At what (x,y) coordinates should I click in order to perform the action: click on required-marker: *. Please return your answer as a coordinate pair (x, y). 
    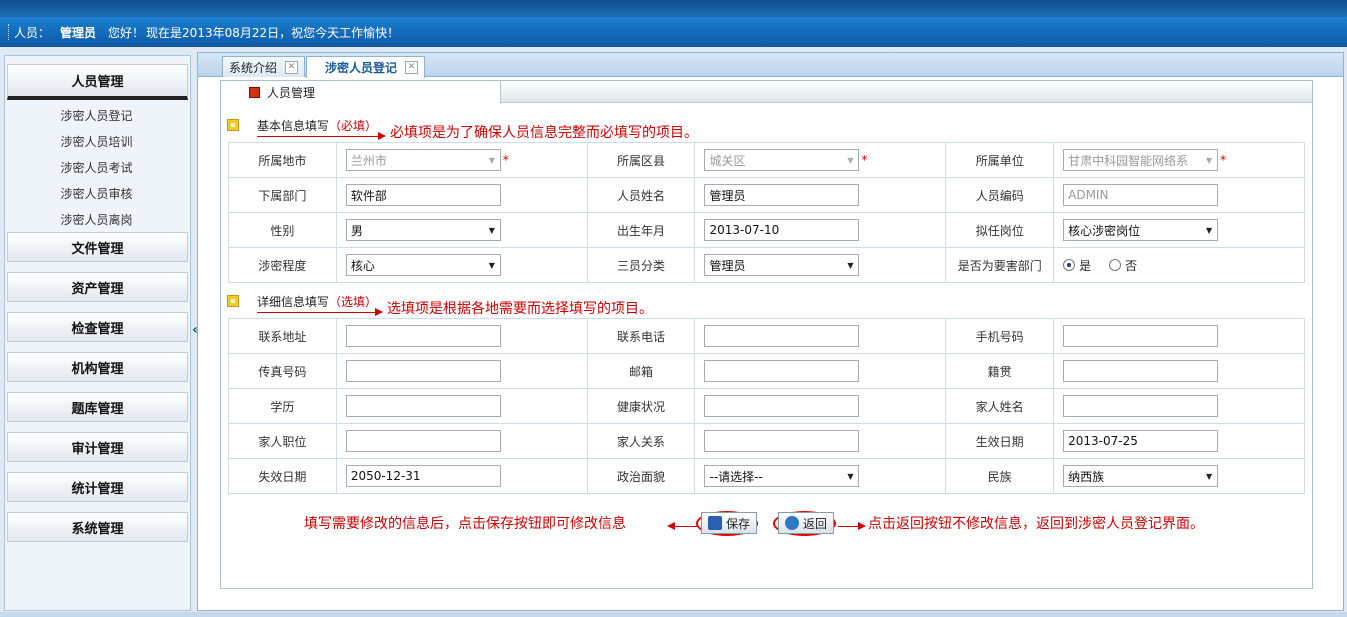
    Looking at the image, I should click on (1223, 160).